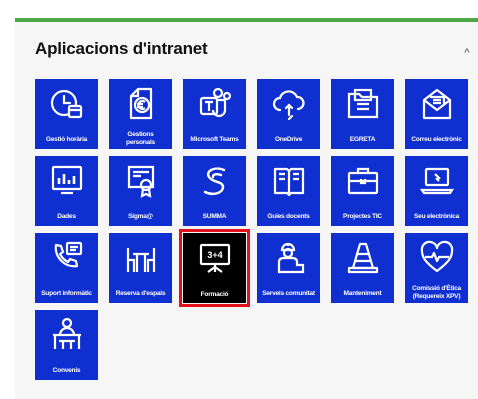 This screenshot has height=399, width=478. I want to click on app-label: Guies docents, so click(288, 216).